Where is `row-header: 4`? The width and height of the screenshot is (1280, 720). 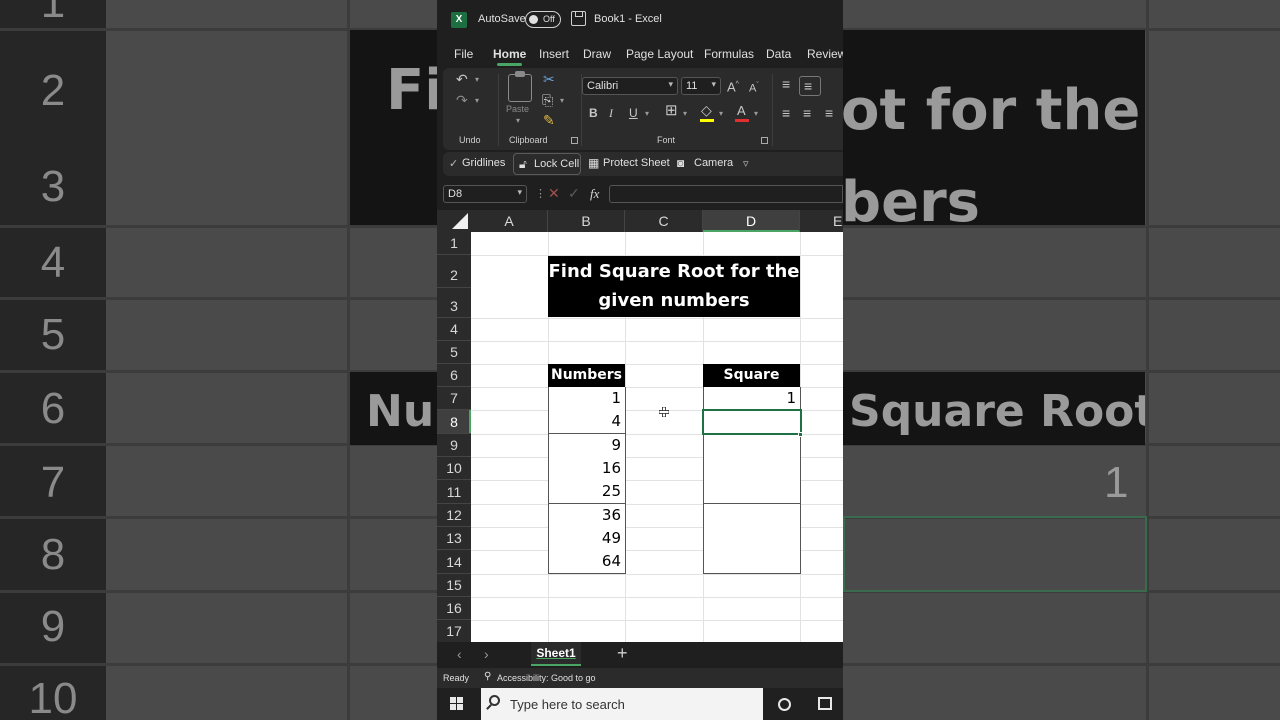
row-header: 4 is located at coordinates (454, 329).